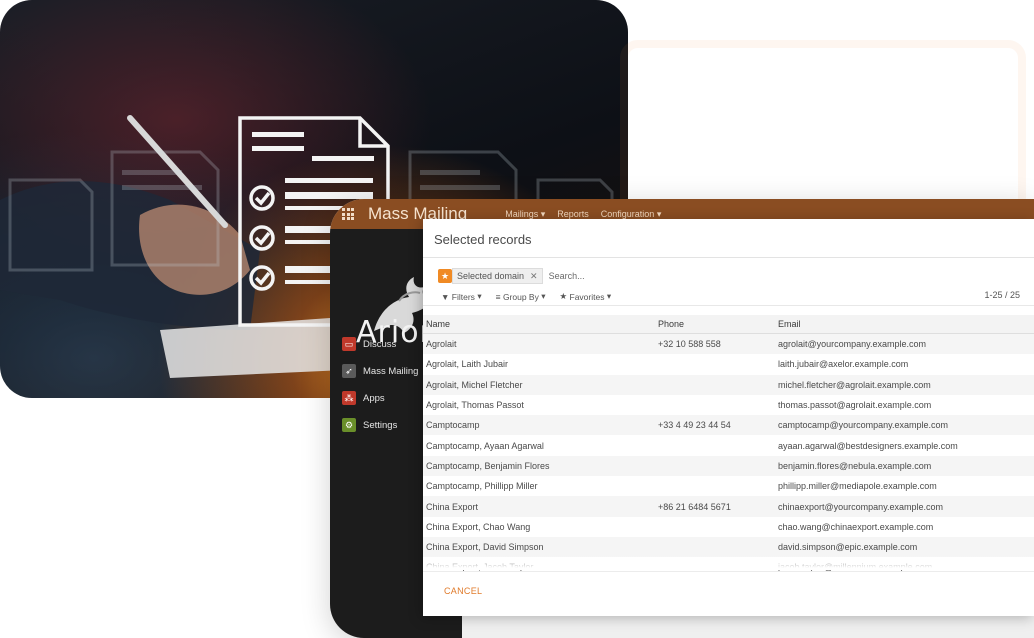 This screenshot has height=638, width=1034. Describe the element at coordinates (539, 466) in the screenshot. I see `cell-name: Camptocamp, Benjamin Flores` at that location.